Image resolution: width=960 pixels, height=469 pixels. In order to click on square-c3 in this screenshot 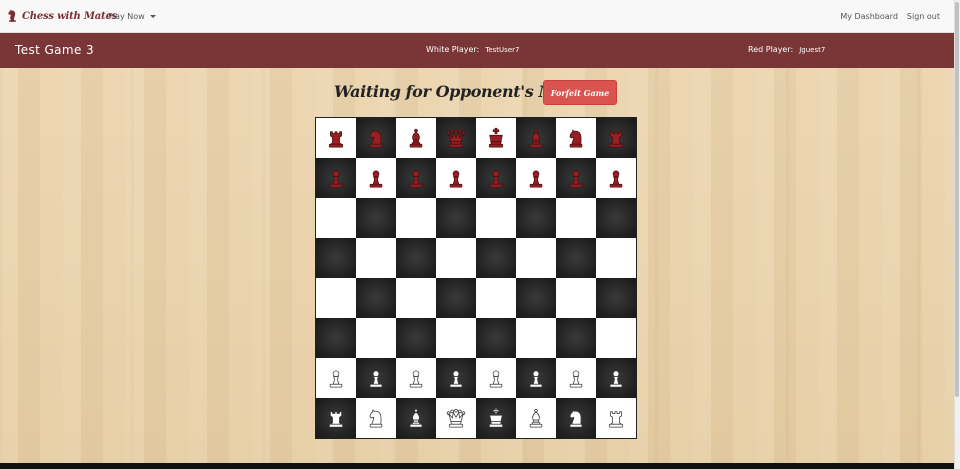, I will do `click(416, 338)`.